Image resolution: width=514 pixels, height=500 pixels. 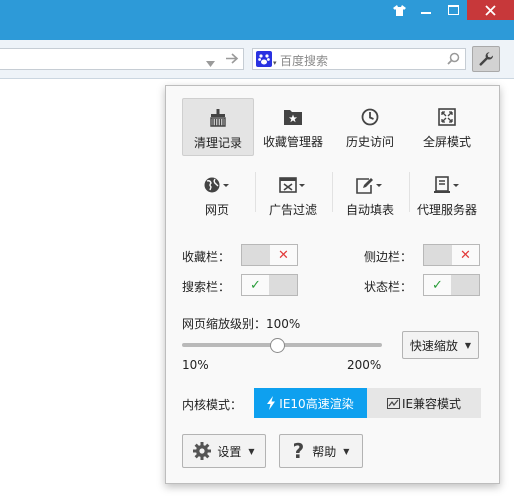 I want to click on proxy-server-button: 代理服务器, so click(x=447, y=194).